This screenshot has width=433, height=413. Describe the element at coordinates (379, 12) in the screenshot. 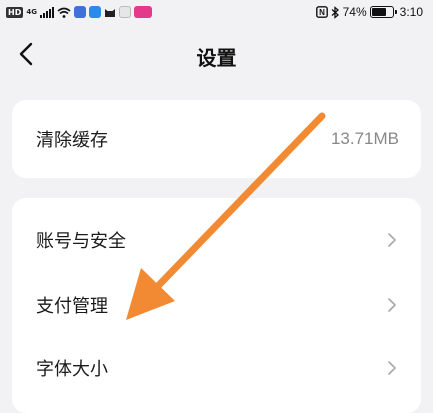

I see `battery-level` at that location.